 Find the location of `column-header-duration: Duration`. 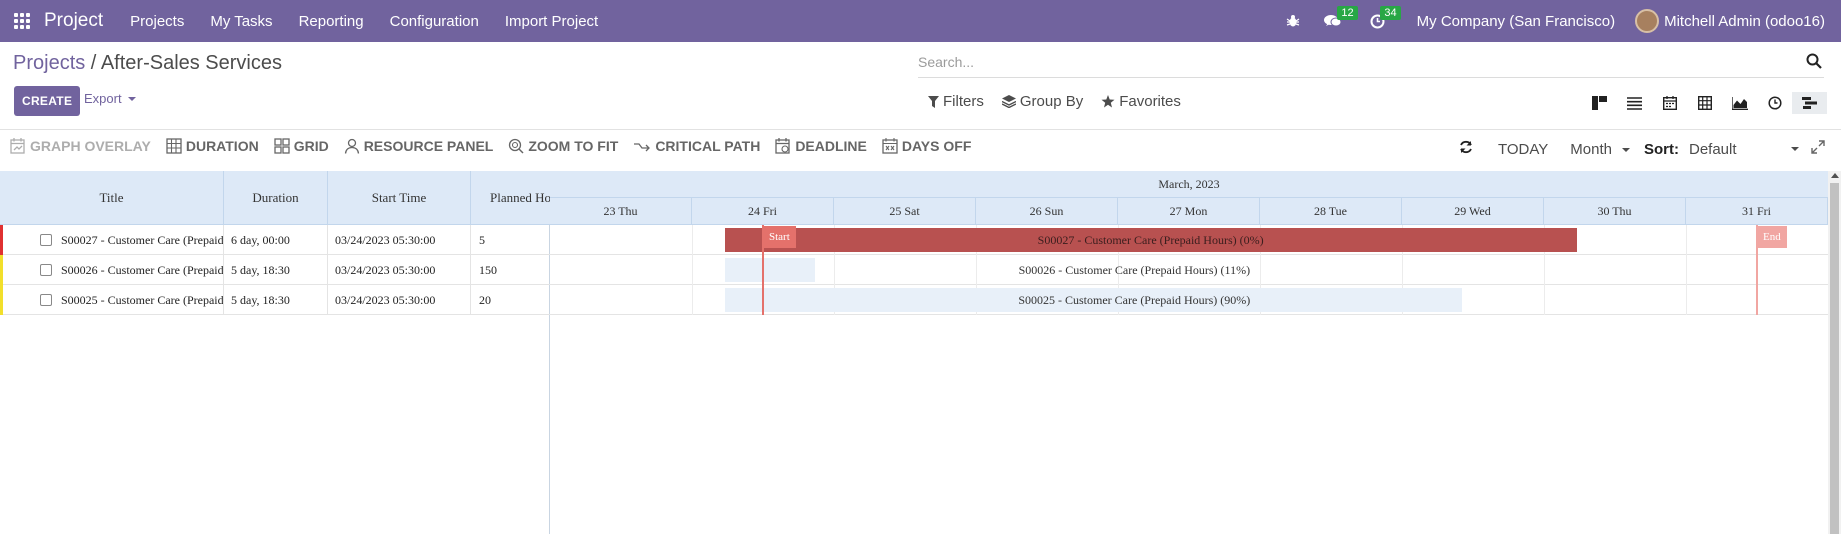

column-header-duration: Duration is located at coordinates (276, 198).